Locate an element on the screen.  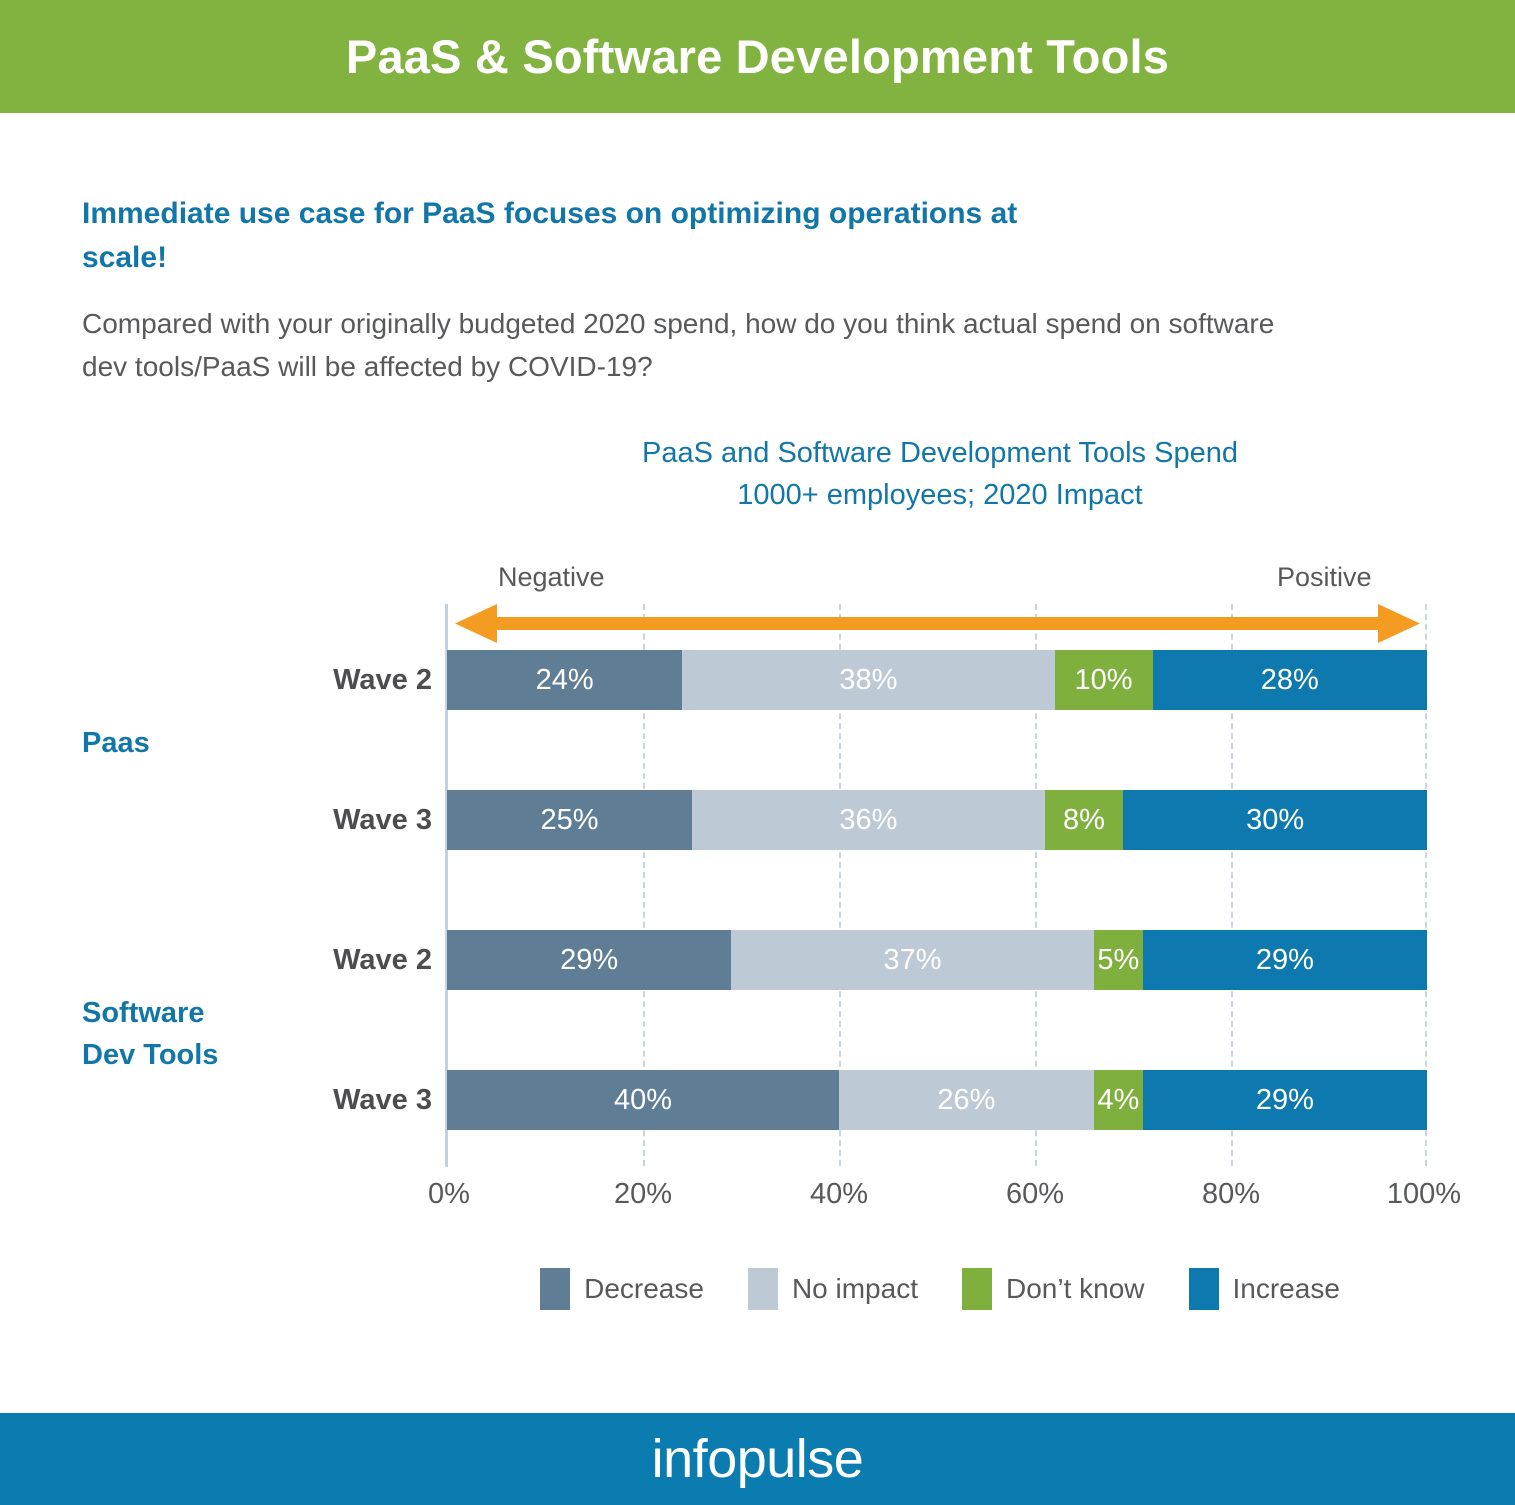
page-title: PaaS & Software Development Tools is located at coordinates (757, 56).